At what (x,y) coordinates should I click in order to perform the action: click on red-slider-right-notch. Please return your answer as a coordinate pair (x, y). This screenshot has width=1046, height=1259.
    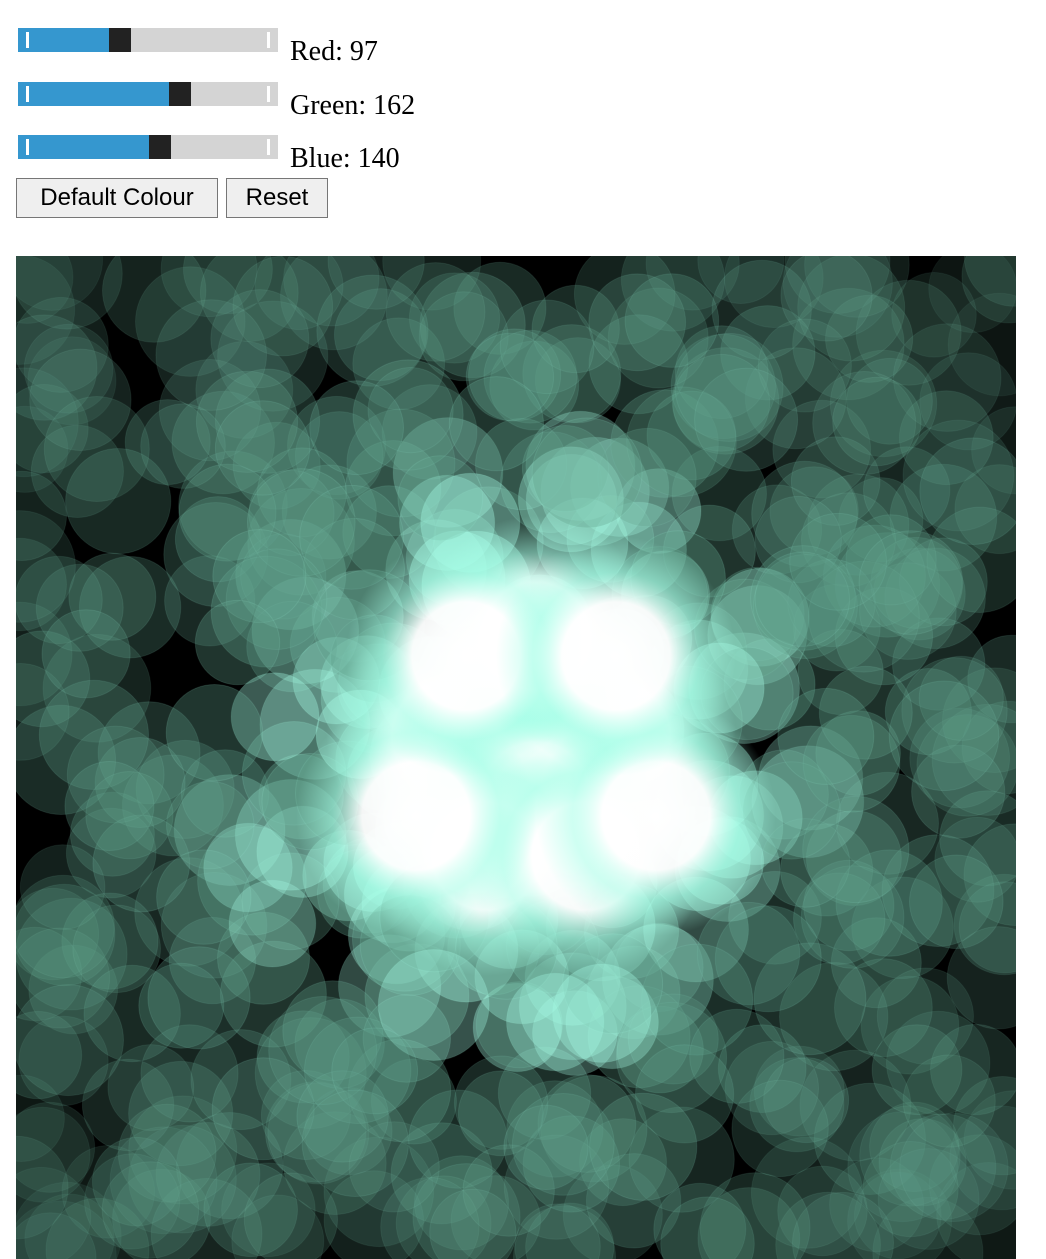
    Looking at the image, I should click on (268, 40).